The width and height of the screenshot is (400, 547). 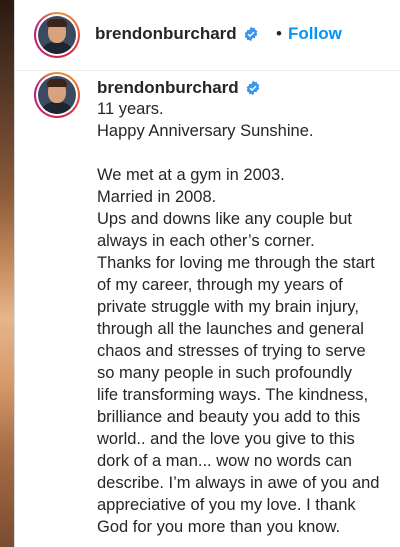 I want to click on caption-line: 11 years., so click(x=130, y=109).